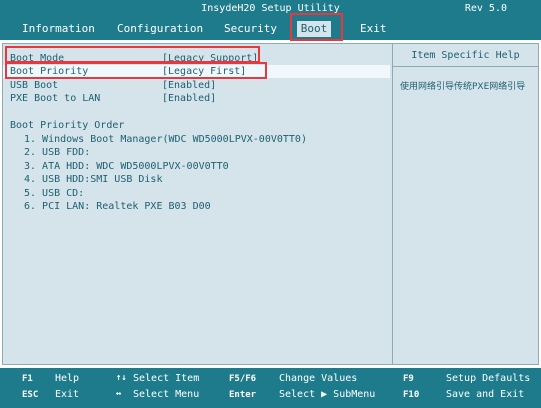 Image resolution: width=541 pixels, height=408 pixels. I want to click on arrow-updown-icon: ↑↓, so click(121, 378).